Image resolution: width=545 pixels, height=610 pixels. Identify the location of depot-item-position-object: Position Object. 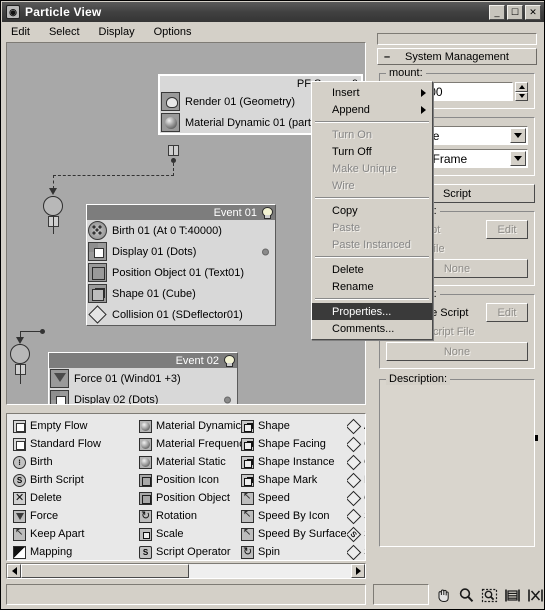
(194, 498).